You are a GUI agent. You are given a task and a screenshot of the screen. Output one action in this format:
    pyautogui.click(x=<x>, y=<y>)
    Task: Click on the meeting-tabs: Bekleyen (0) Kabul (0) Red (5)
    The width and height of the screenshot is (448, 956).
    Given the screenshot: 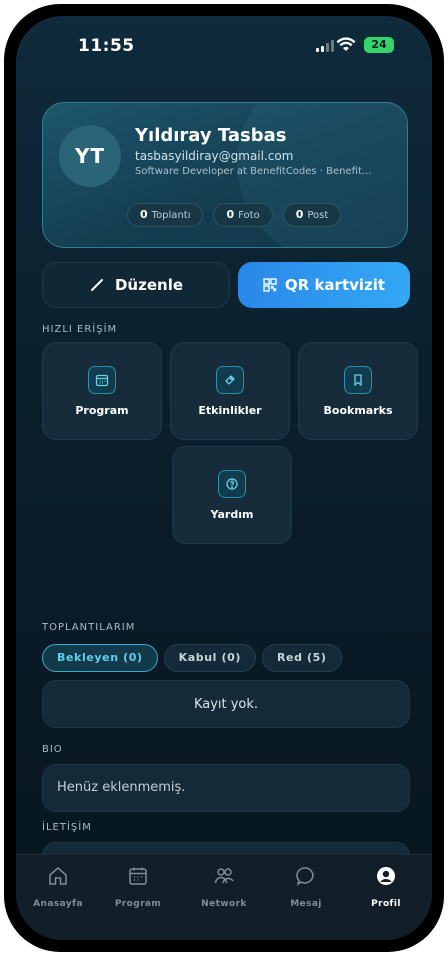 What is the action you would take?
    pyautogui.click(x=192, y=658)
    